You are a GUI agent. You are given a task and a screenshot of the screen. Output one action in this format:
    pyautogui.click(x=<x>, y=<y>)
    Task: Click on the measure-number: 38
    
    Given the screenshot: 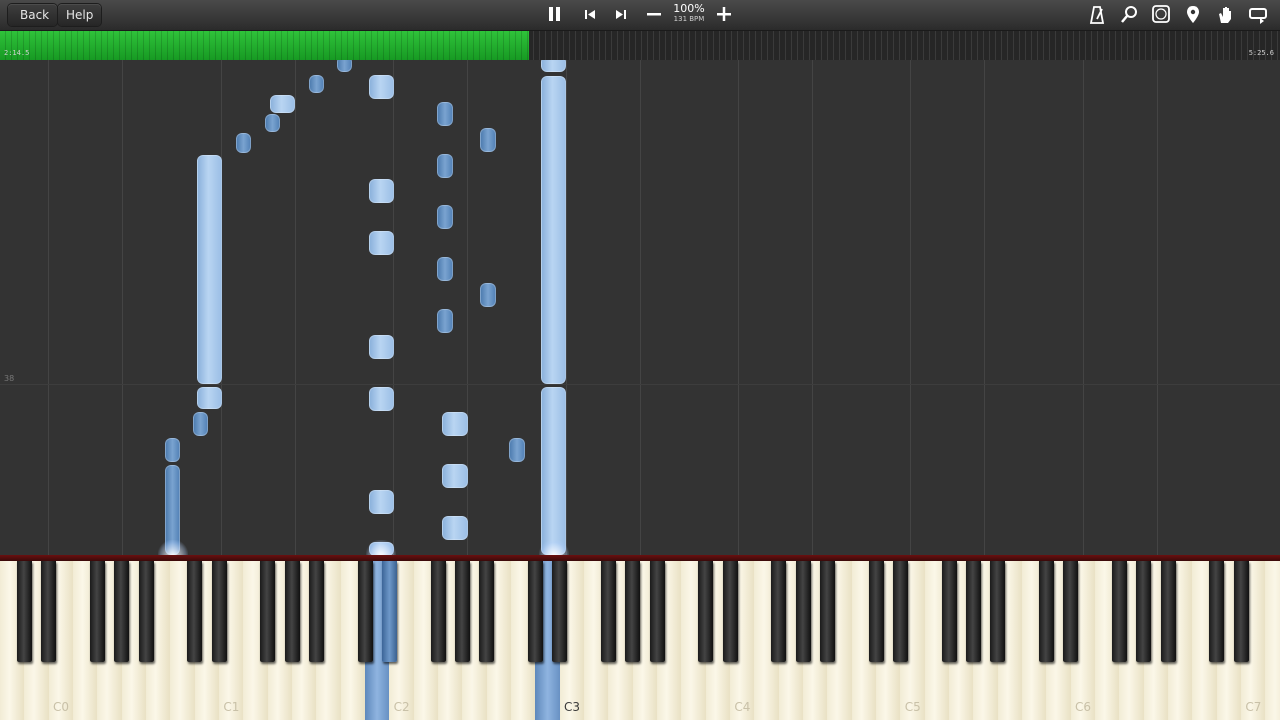 What is the action you would take?
    pyautogui.click(x=9, y=378)
    